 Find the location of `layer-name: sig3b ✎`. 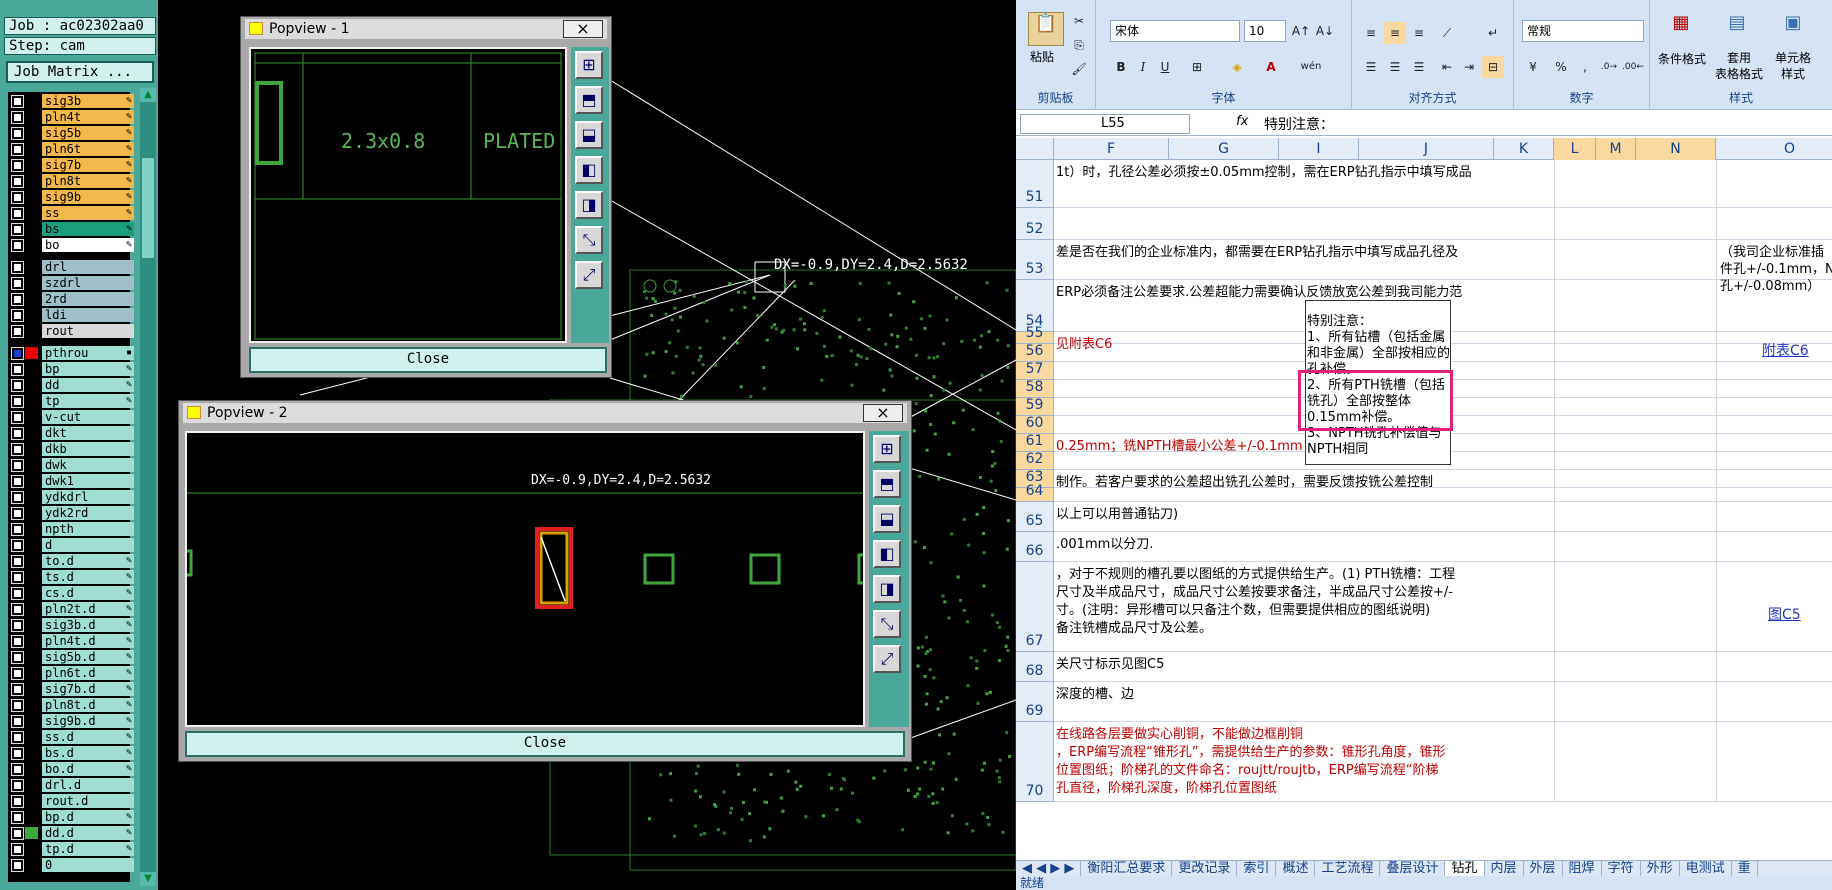

layer-name: sig3b ✎ is located at coordinates (88, 101).